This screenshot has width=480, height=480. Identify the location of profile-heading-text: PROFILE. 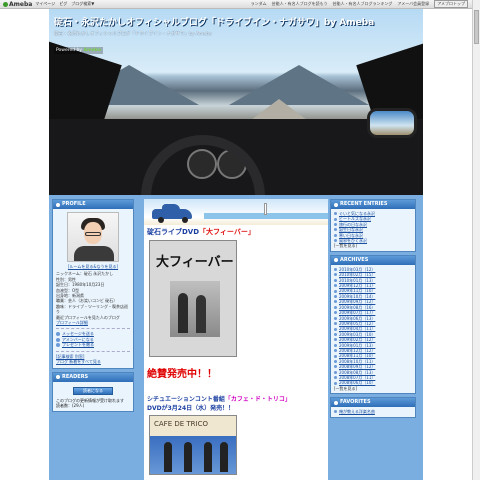
(74, 204).